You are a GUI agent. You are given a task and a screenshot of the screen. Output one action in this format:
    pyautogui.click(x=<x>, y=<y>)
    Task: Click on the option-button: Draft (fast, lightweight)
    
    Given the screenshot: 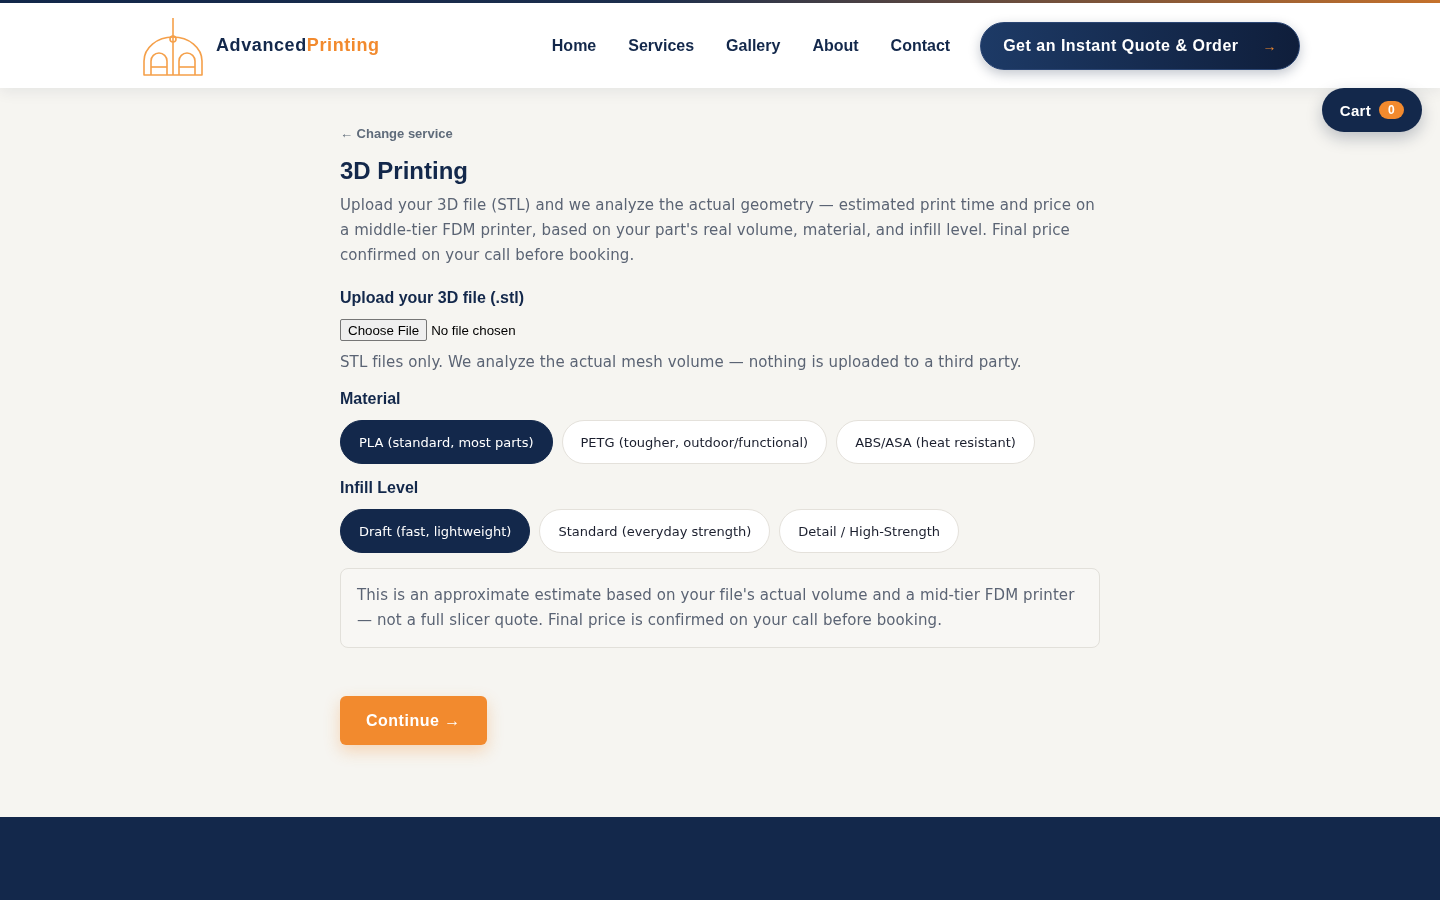 What is the action you would take?
    pyautogui.click(x=435, y=531)
    